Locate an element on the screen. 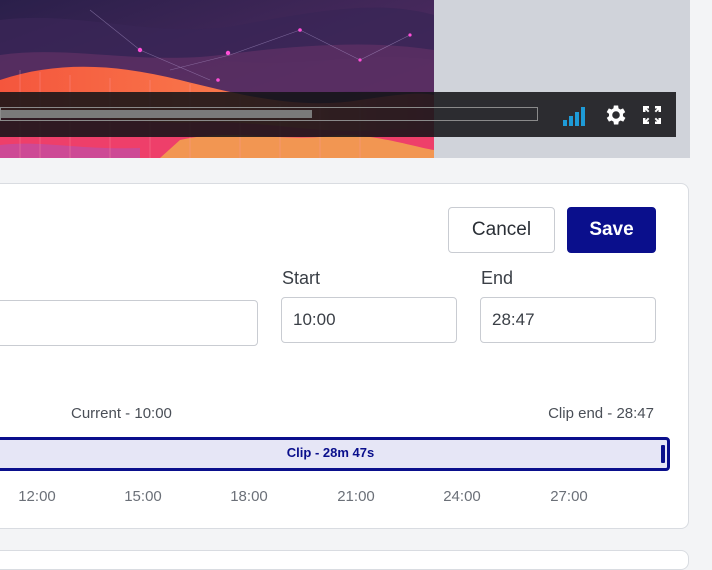 The image size is (712, 570). timeline-tick: 15:00 is located at coordinates (143, 496).